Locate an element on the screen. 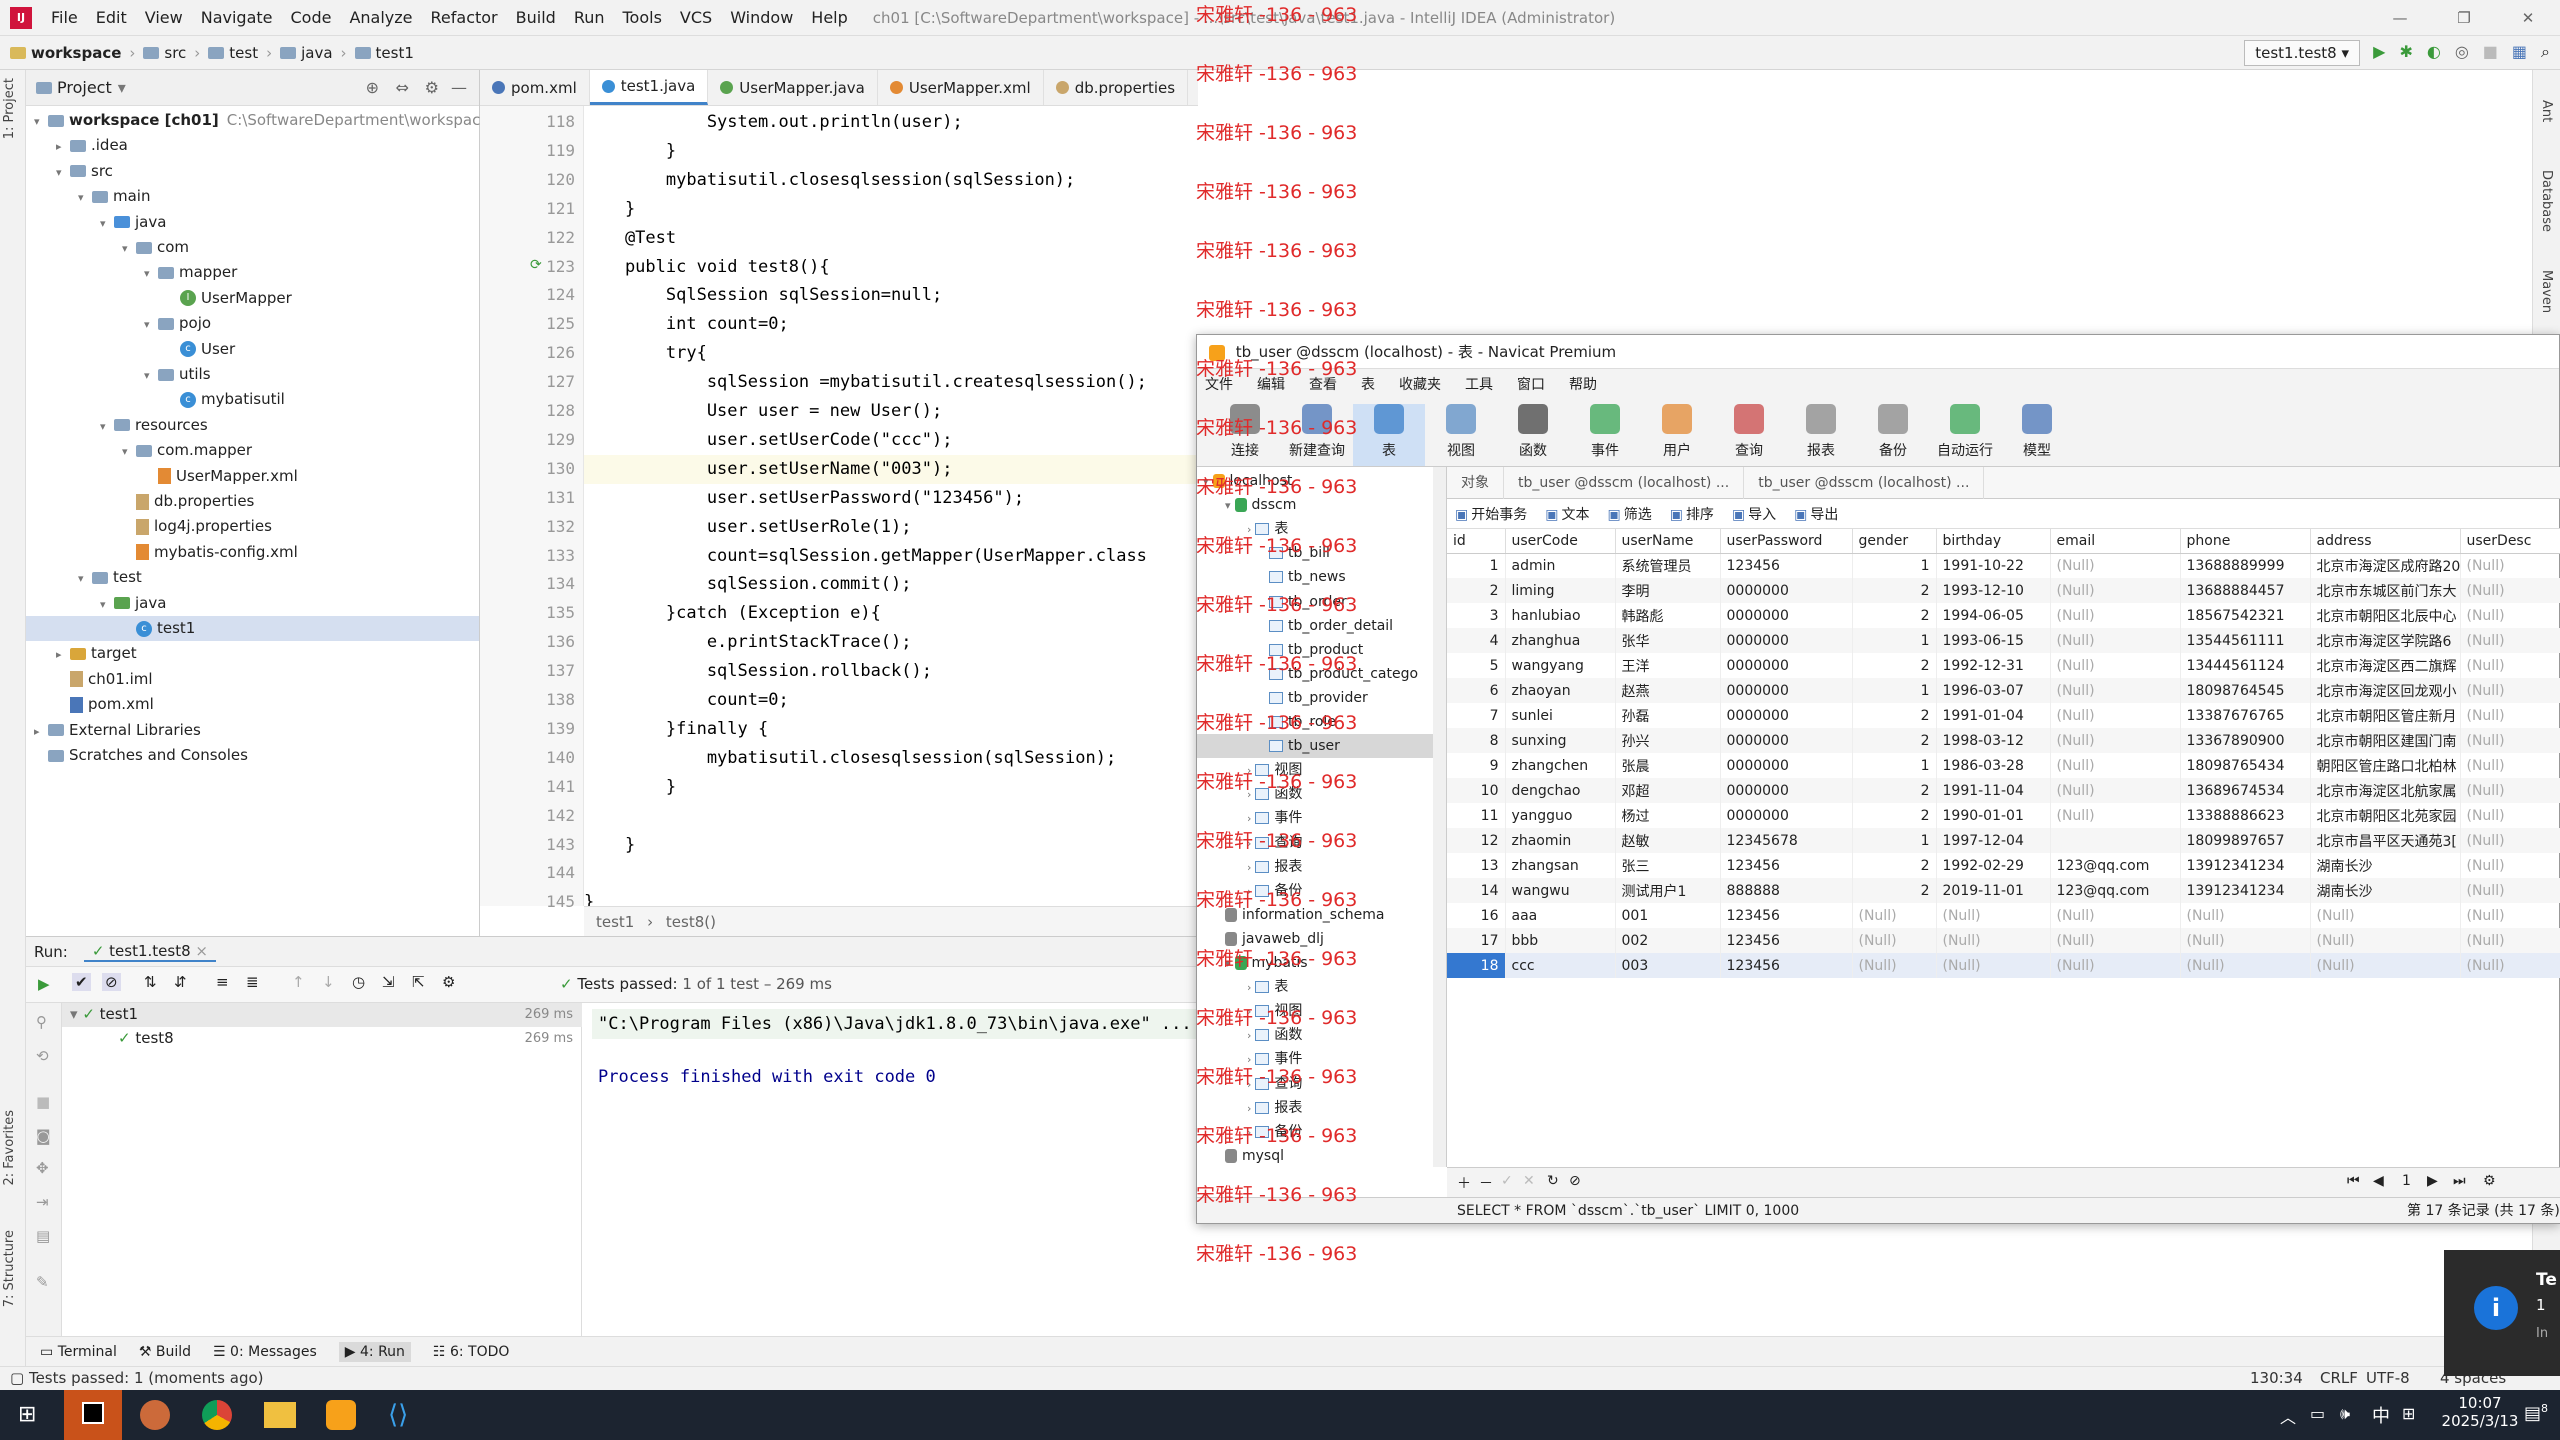  navicat-toolbar-button: 用户 is located at coordinates (1677, 435).